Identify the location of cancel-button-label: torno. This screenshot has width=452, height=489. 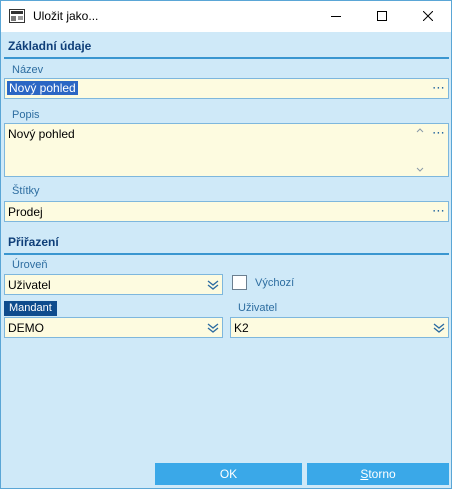
(382, 474).